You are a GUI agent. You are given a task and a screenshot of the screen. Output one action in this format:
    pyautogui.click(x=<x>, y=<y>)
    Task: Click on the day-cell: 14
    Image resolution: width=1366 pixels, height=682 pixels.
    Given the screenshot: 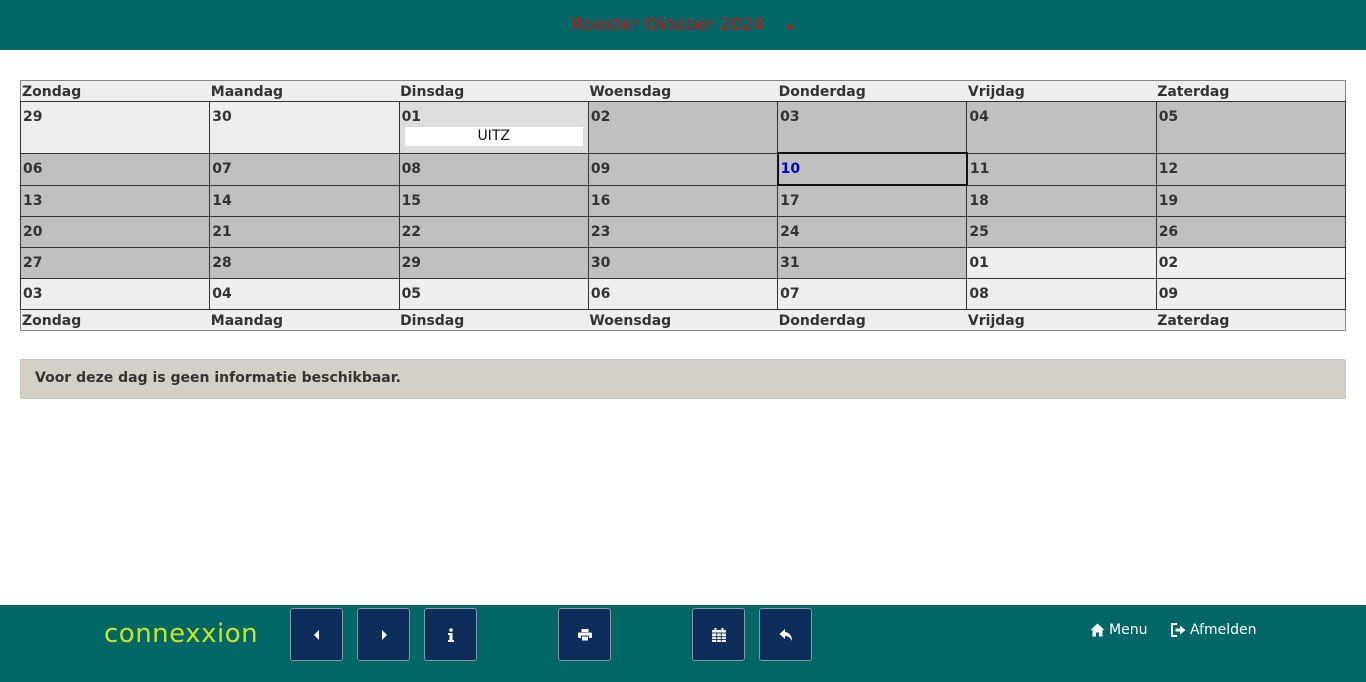 What is the action you would take?
    pyautogui.click(x=304, y=200)
    